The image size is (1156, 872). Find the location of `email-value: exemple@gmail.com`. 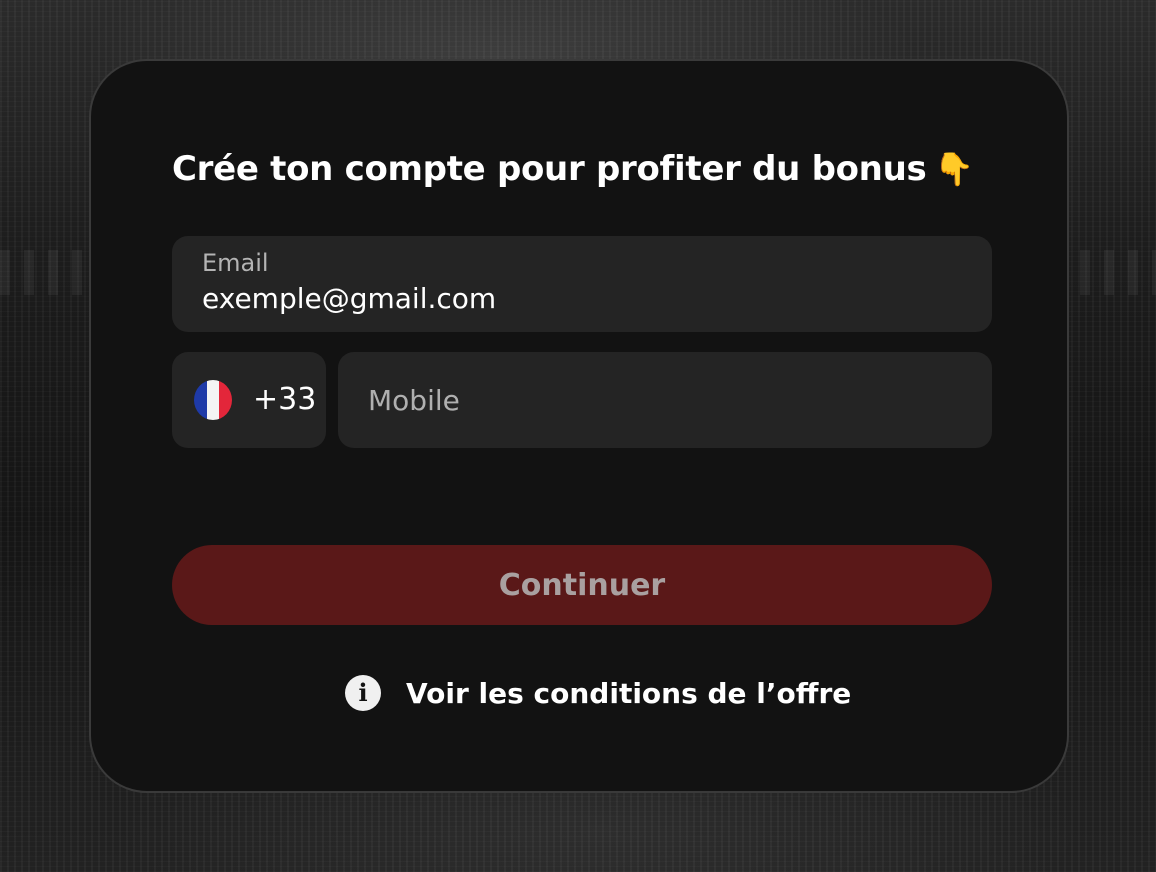

email-value: exemple@gmail.com is located at coordinates (349, 299).